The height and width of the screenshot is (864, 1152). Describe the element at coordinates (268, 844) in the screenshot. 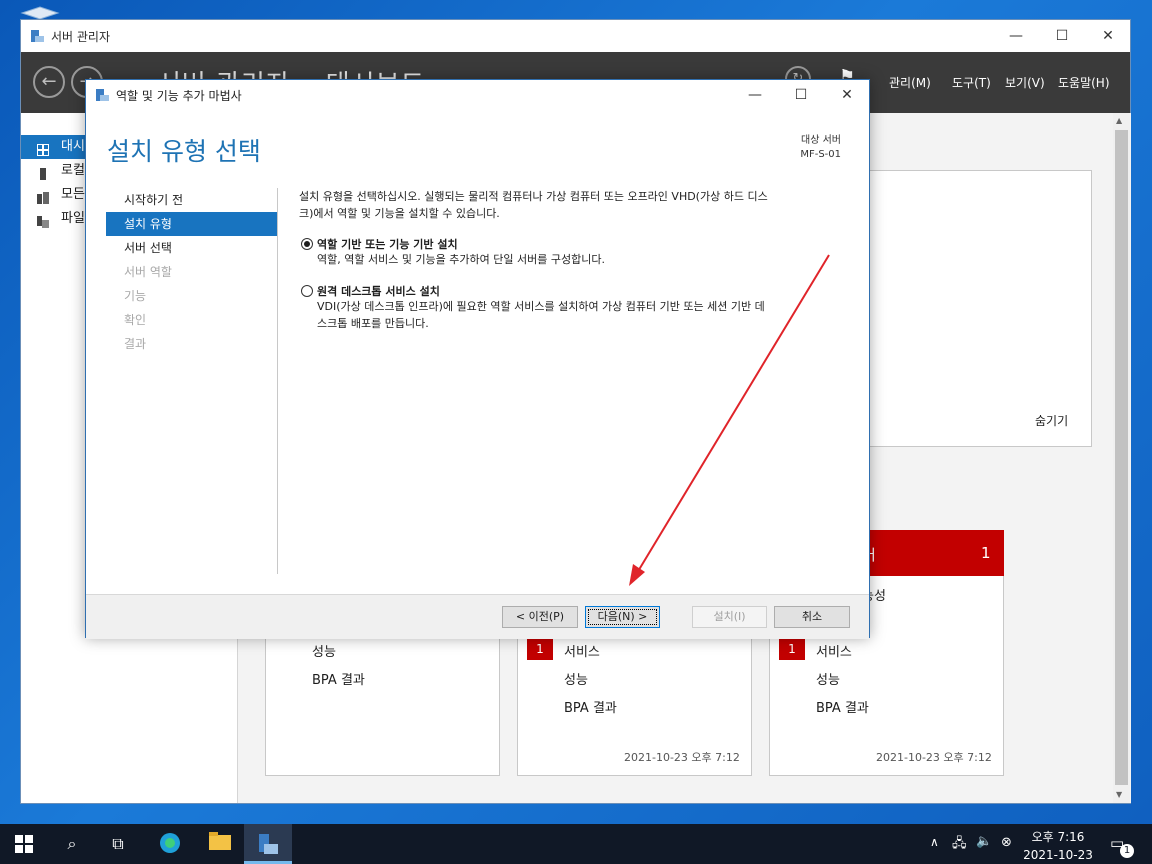

I see `server-manager-taskbar-button` at that location.